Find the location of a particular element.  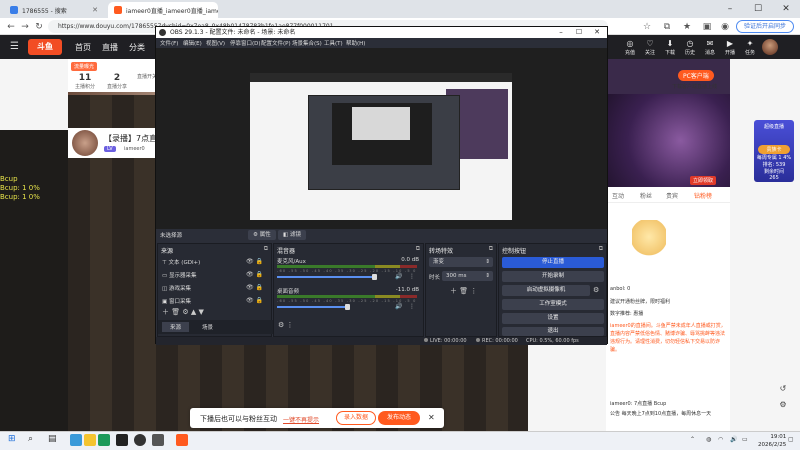

stat-points: 11 主播积分 is located at coordinates (85, 81).